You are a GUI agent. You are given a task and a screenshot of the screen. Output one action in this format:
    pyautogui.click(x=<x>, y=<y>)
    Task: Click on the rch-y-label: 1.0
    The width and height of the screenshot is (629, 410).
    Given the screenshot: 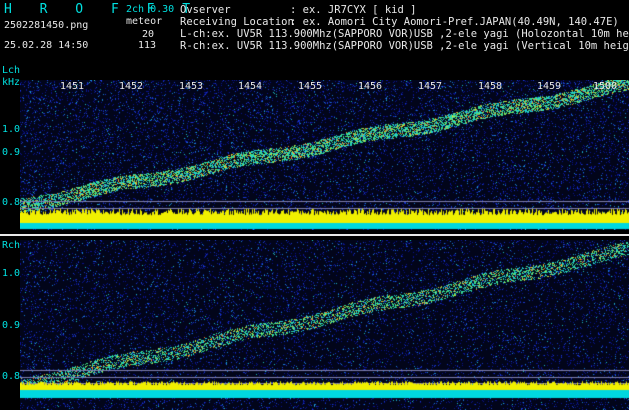 What is the action you would take?
    pyautogui.click(x=11, y=273)
    